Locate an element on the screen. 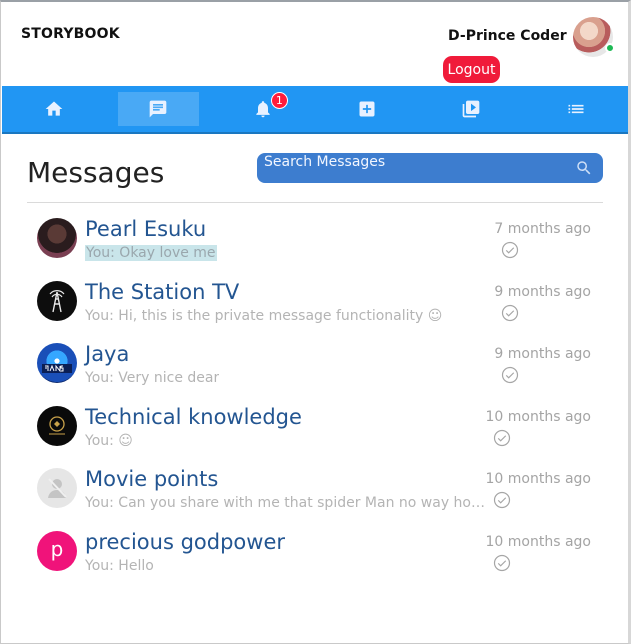 Image resolution: width=631 pixels, height=644 pixels. contact-name: precious godpower is located at coordinates (185, 541).